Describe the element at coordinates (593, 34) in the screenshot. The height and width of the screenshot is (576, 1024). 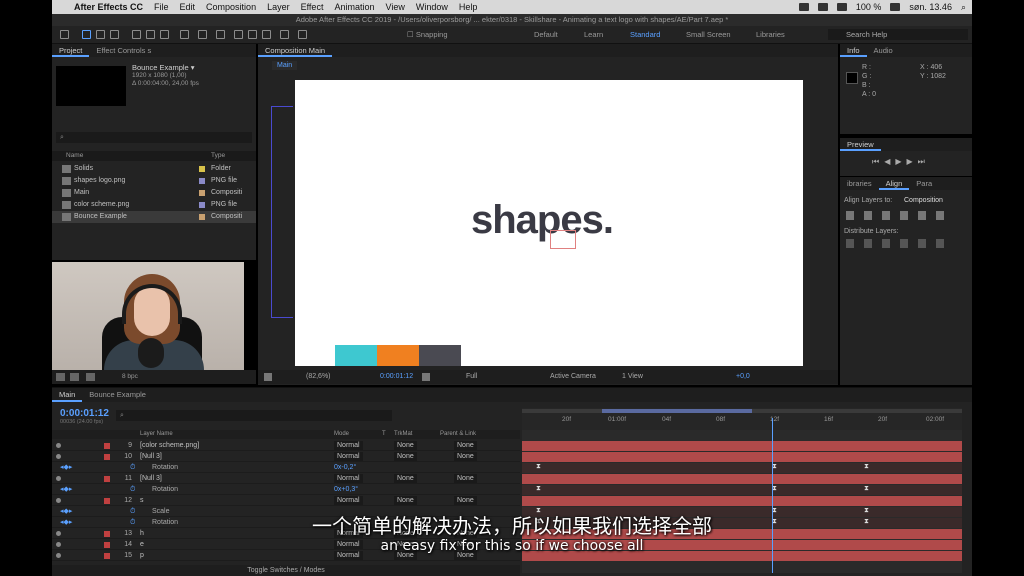
I see `workspace-learn: Learn` at that location.